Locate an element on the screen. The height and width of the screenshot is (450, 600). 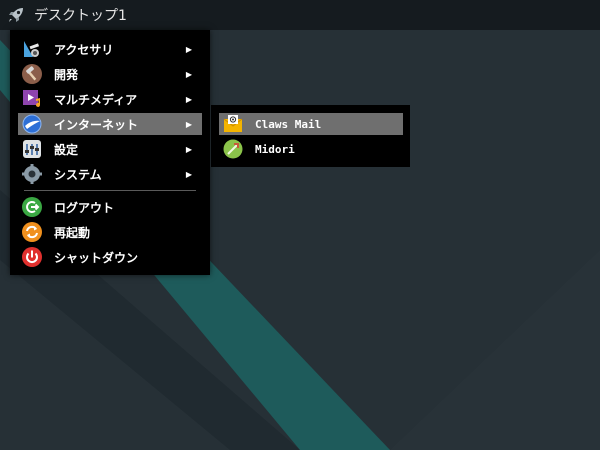
taskbar: デスクトップ1 is located at coordinates (300, 15).